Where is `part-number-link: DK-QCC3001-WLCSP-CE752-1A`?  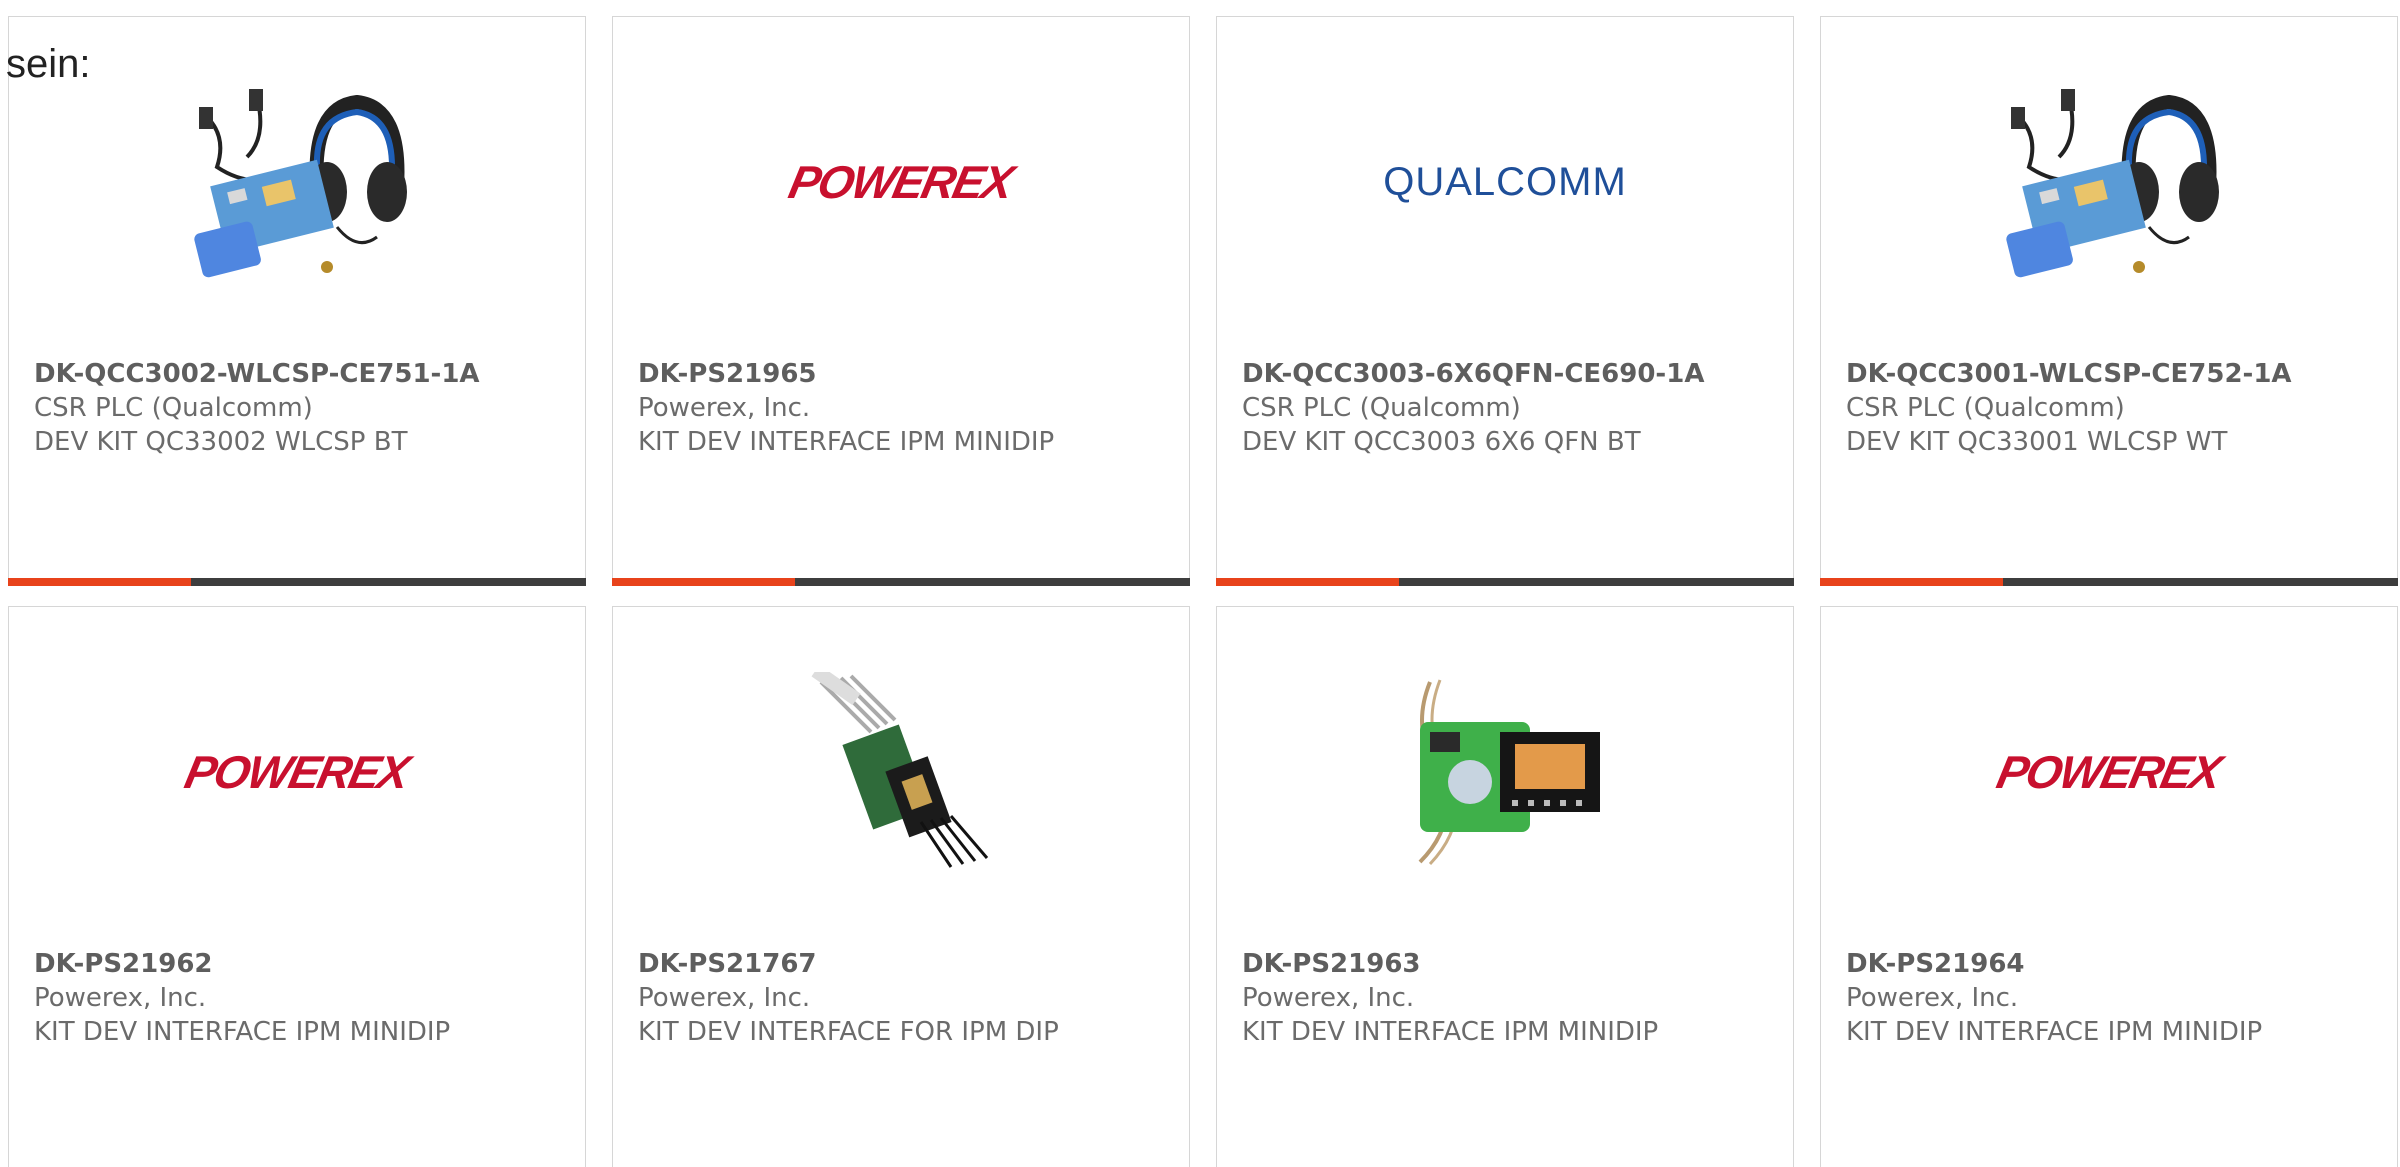 part-number-link: DK-QCC3001-WLCSP-CE752-1A is located at coordinates (2111, 374).